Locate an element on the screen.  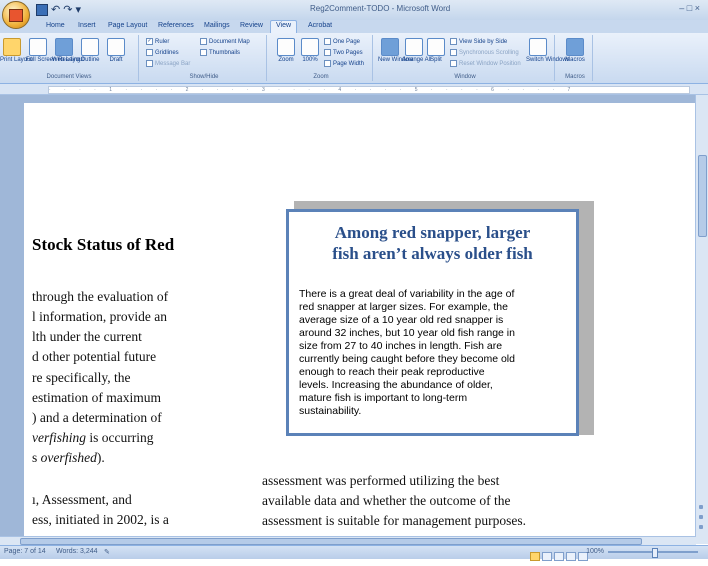
new-window-icon is located at coordinates (390, 47).